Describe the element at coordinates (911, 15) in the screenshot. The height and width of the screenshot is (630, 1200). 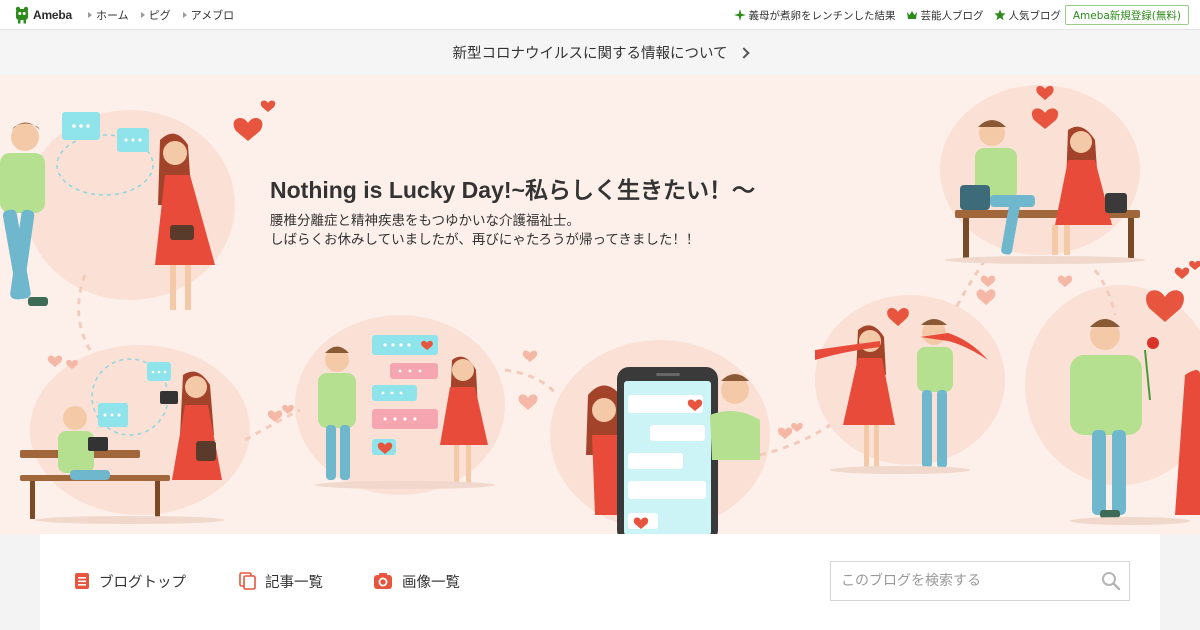
I see `crown-icon` at that location.